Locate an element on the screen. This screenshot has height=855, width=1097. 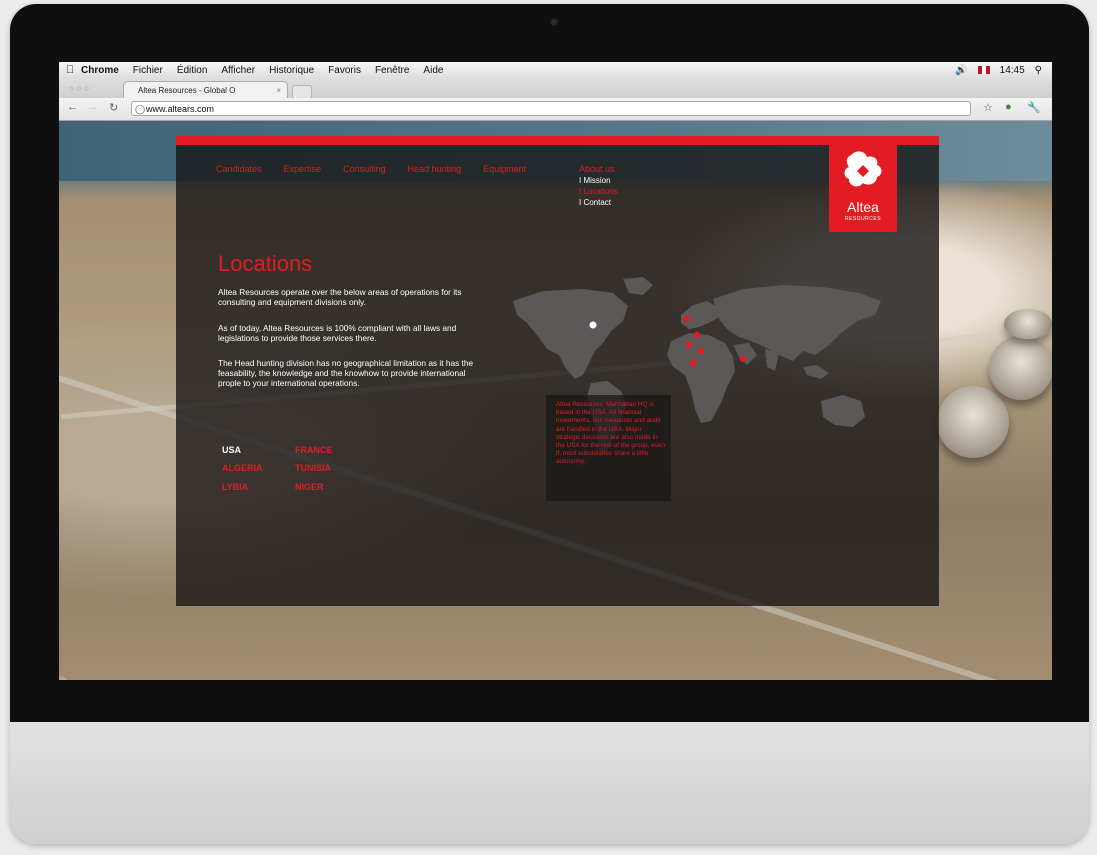
tab-close-icon: × is located at coordinates (278, 90).